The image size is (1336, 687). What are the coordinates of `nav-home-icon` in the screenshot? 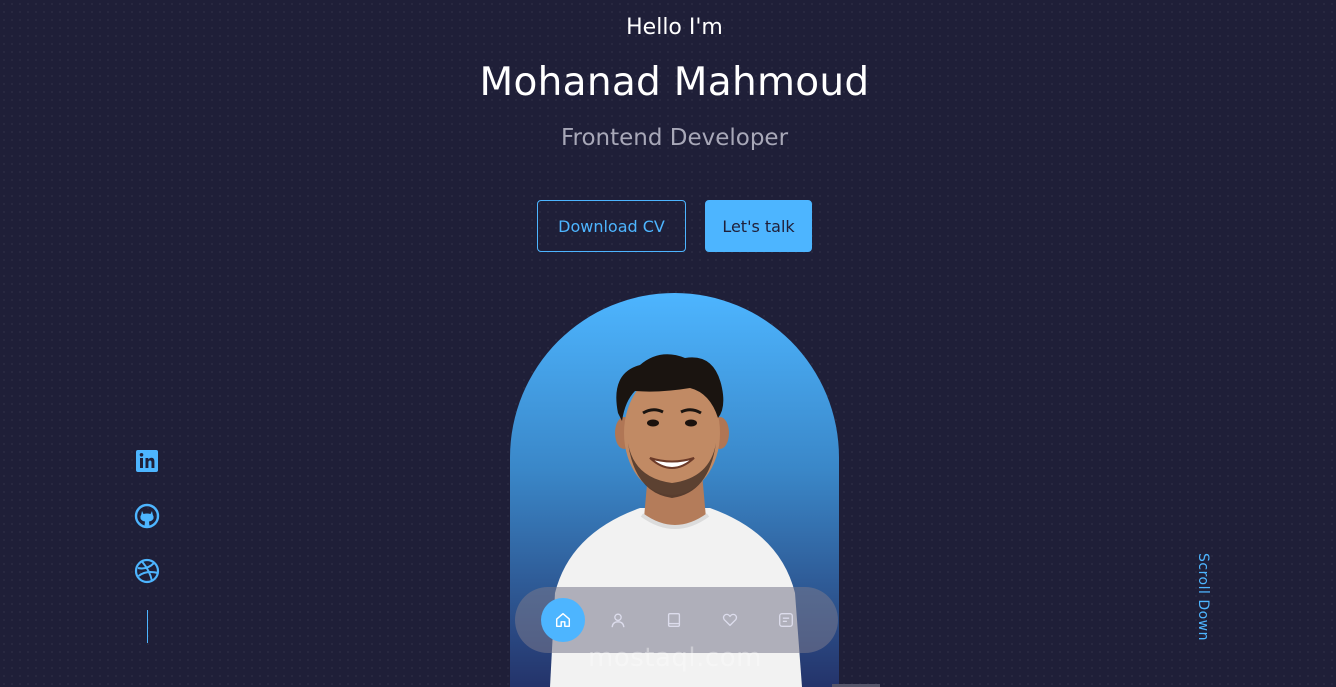 It's located at (563, 620).